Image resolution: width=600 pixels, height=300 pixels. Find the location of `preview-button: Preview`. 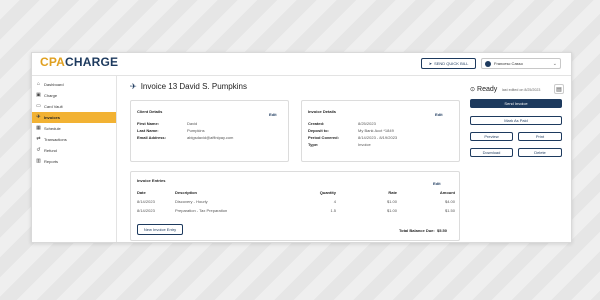

preview-button: Preview is located at coordinates (491, 136).